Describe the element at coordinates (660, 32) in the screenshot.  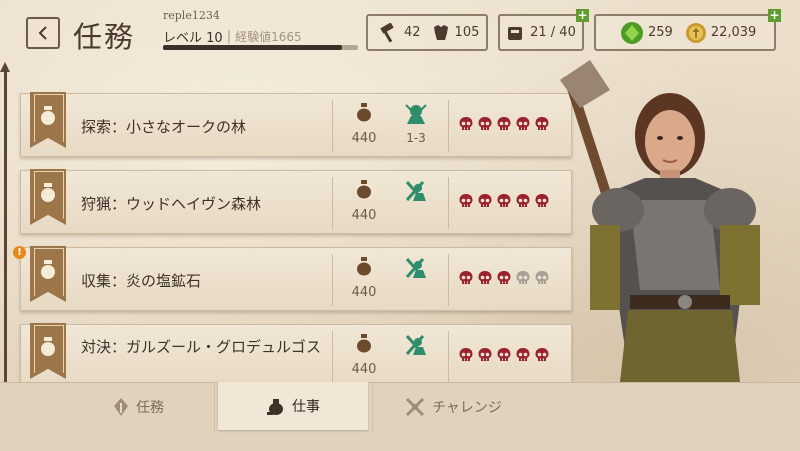
I see `gem-count: 259` at that location.